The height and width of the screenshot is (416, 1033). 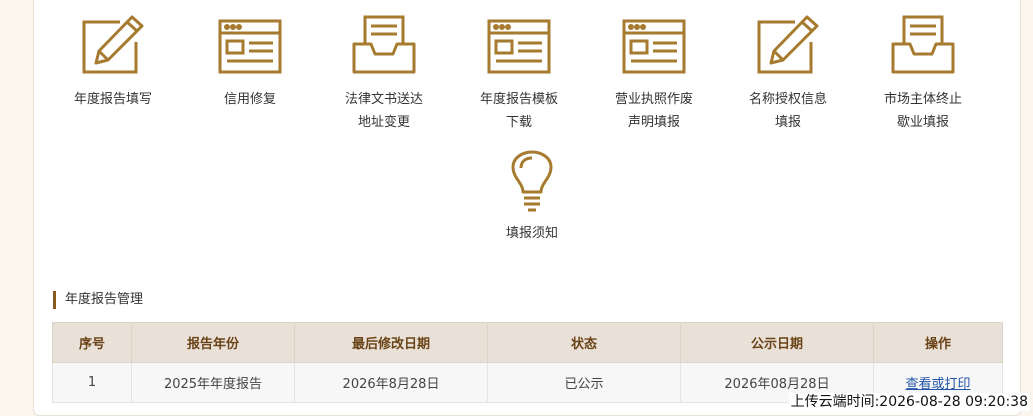 I want to click on column-header: 状态, so click(x=584, y=342).